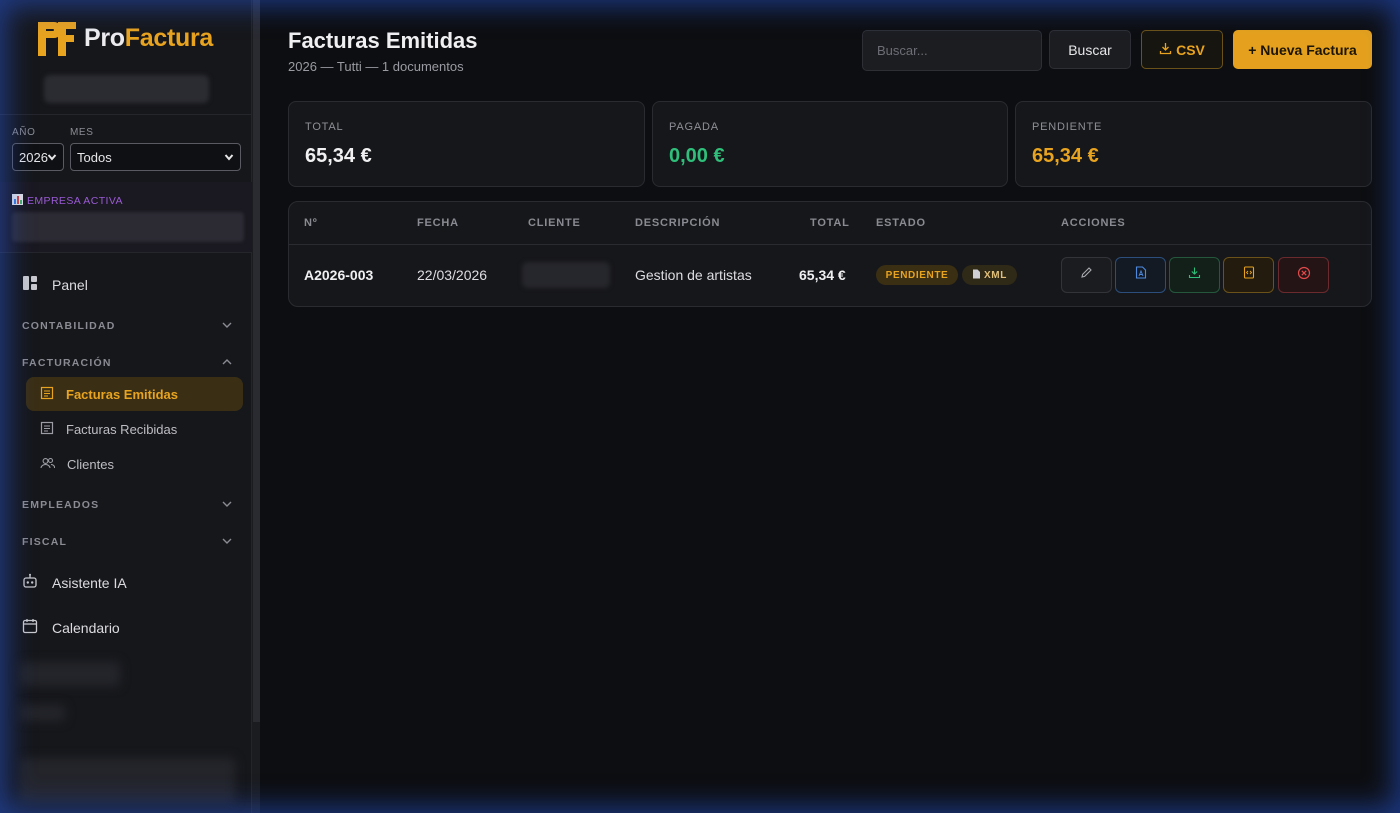 This screenshot has height=813, width=1400. Describe the element at coordinates (134, 464) in the screenshot. I see `nav-clientes: Clientes` at that location.